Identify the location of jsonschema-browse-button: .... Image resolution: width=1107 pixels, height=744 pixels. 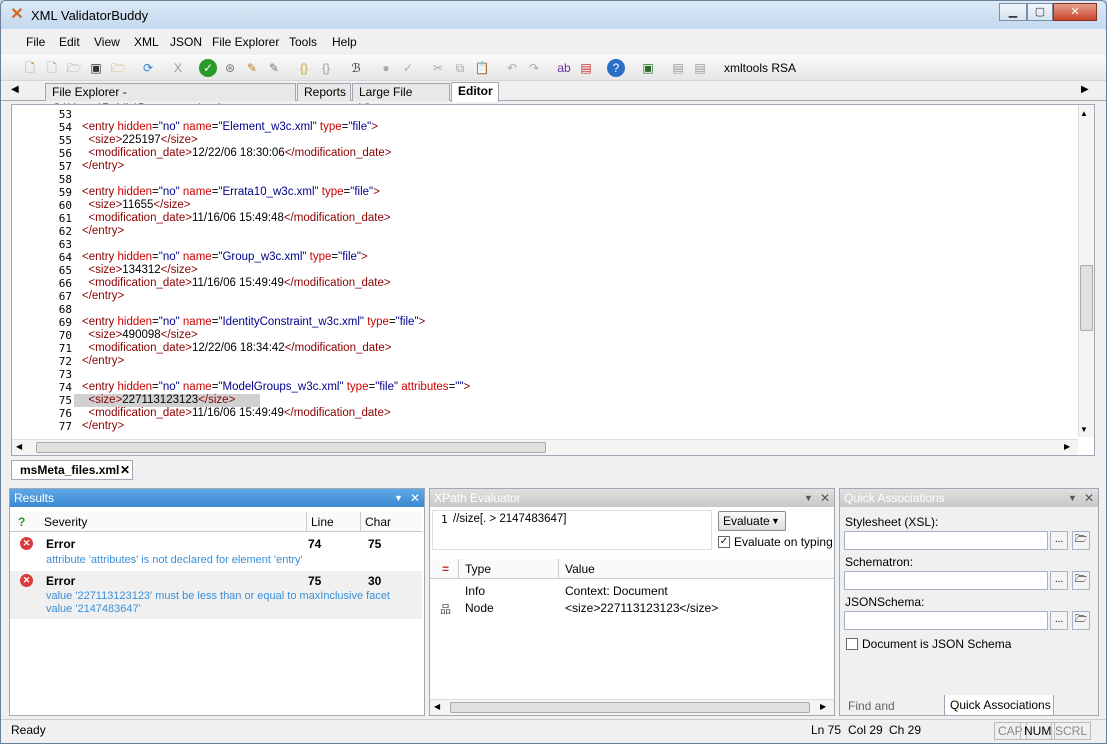
(1059, 620).